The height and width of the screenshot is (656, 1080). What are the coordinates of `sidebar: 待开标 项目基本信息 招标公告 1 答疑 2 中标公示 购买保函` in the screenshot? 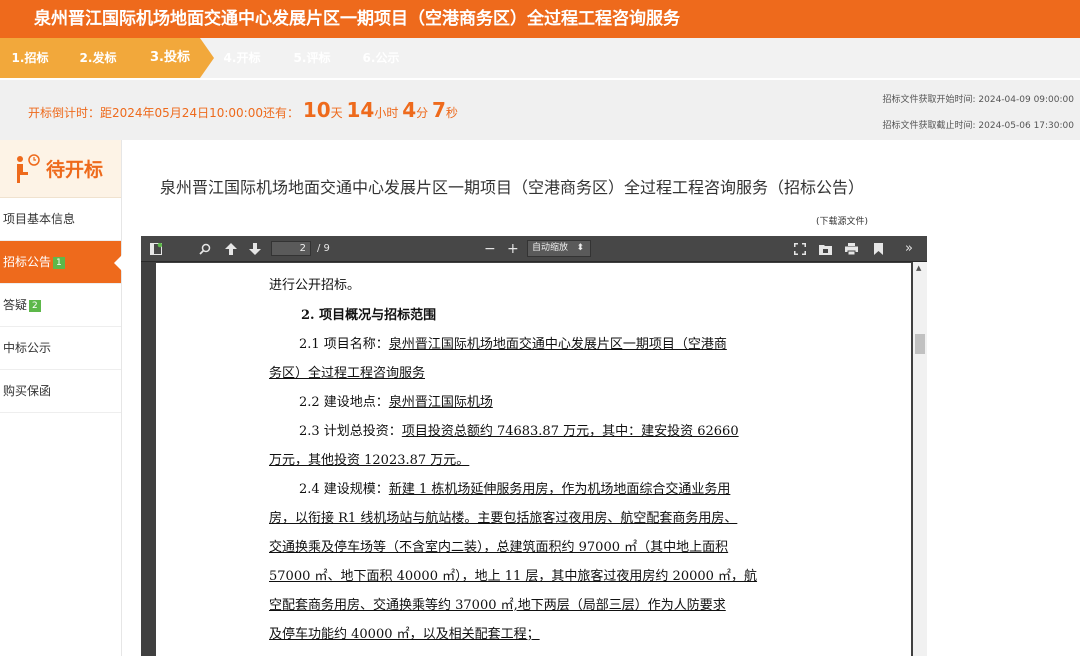 It's located at (61, 398).